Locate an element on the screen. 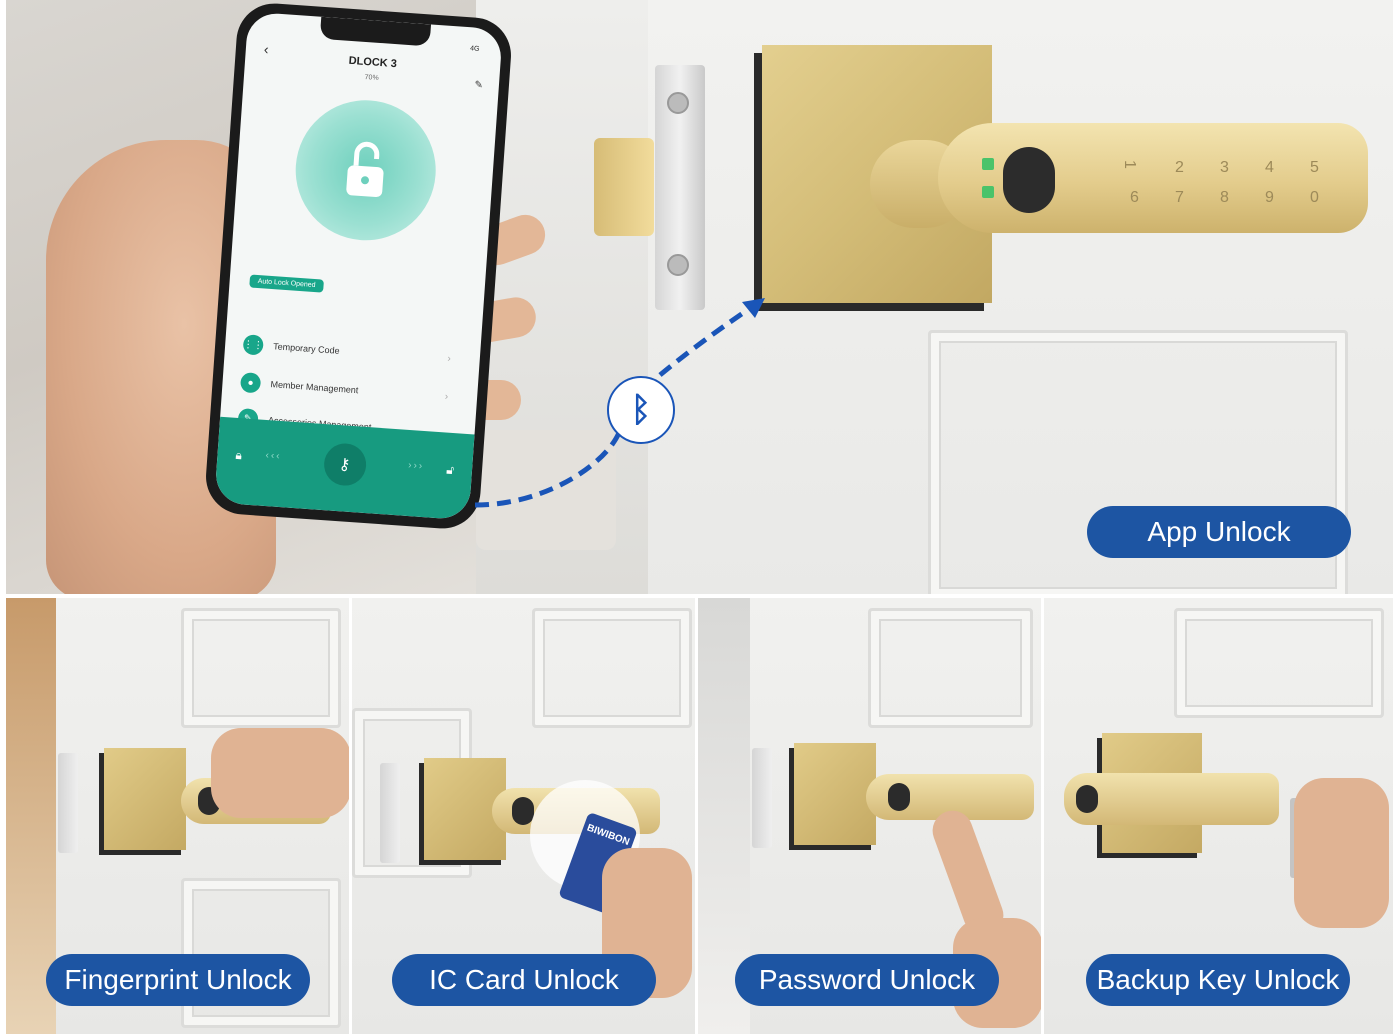  label-backup-key-unlock: Backup Key Unlock is located at coordinates (1218, 980).